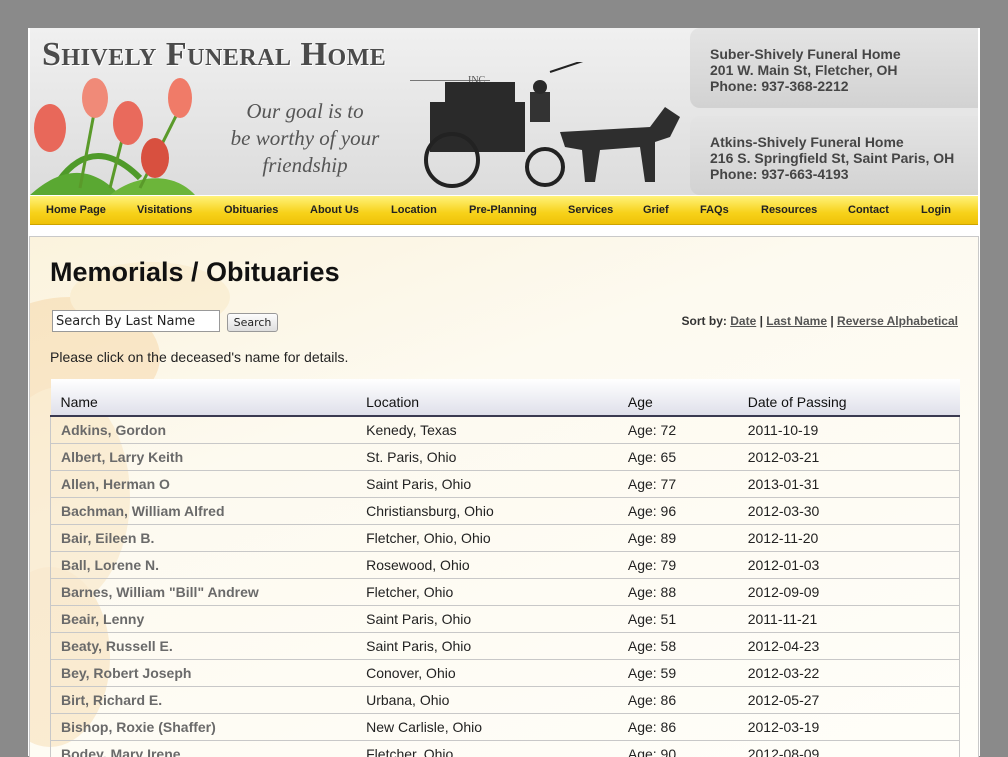 The width and height of the screenshot is (1008, 757). Describe the element at coordinates (789, 210) in the screenshot. I see `nav-resources: Resources` at that location.